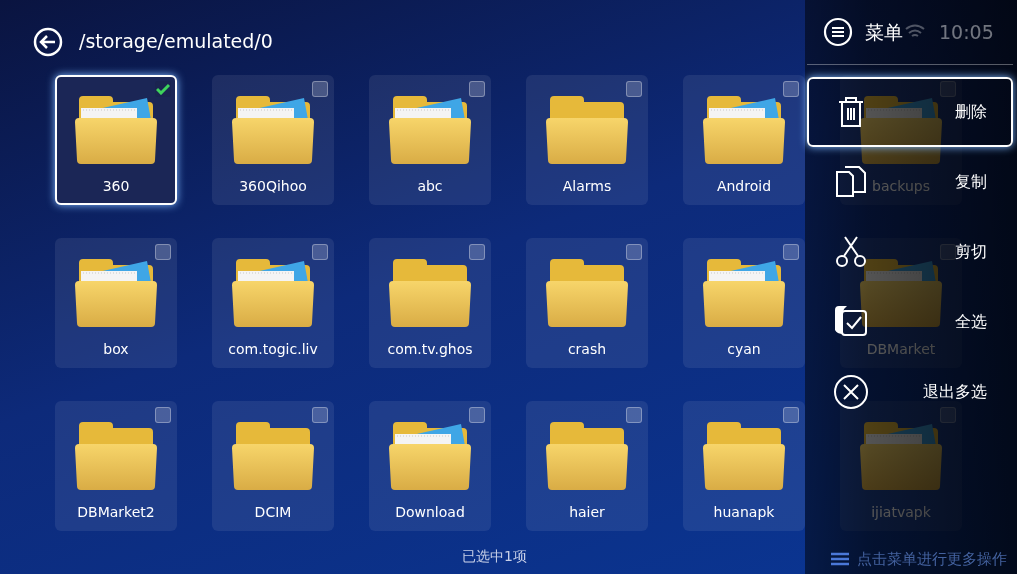  I want to click on menu-hint: 点击菜单进行更多操作, so click(932, 559).